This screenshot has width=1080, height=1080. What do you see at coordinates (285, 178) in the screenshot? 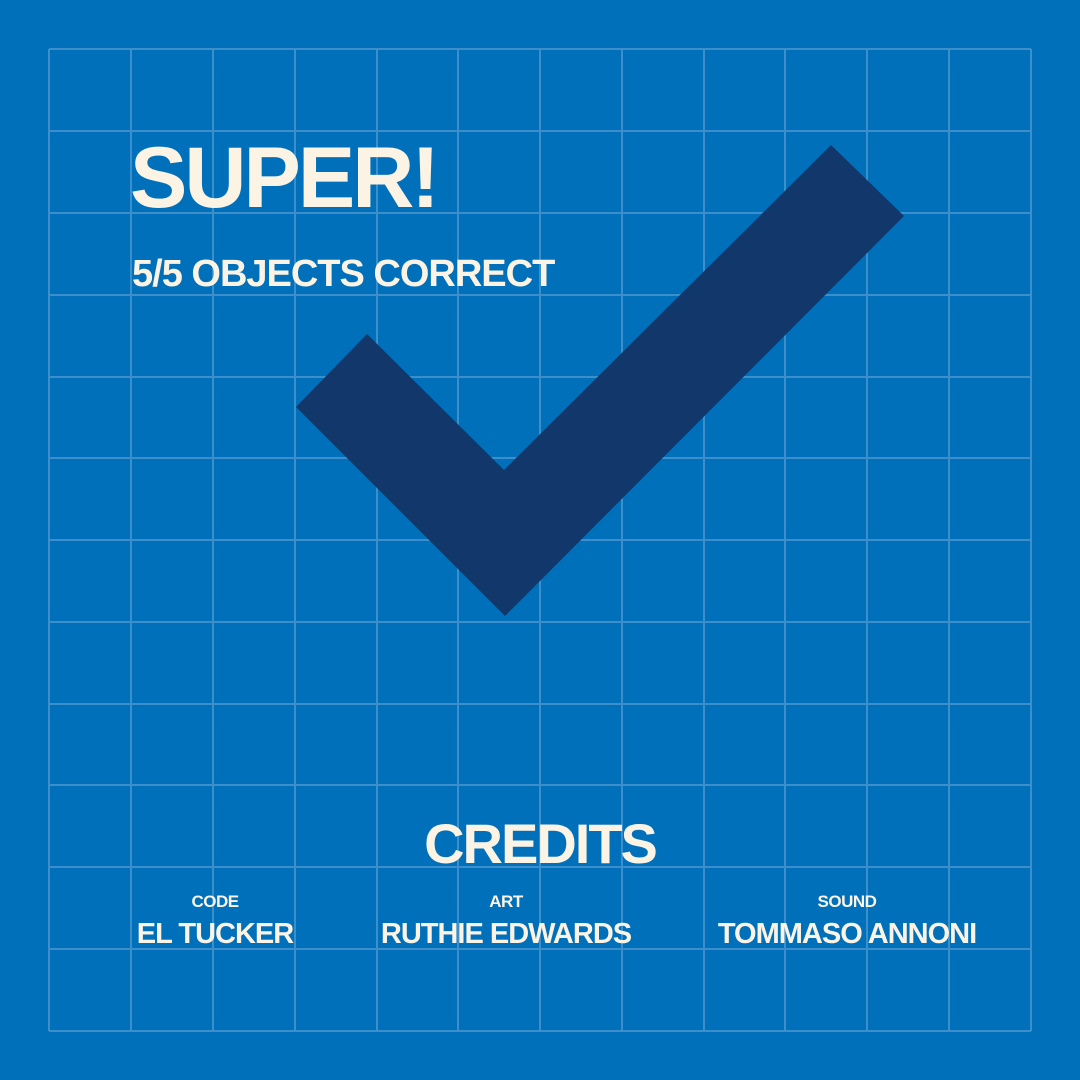
I see `result-title: SUPER!` at bounding box center [285, 178].